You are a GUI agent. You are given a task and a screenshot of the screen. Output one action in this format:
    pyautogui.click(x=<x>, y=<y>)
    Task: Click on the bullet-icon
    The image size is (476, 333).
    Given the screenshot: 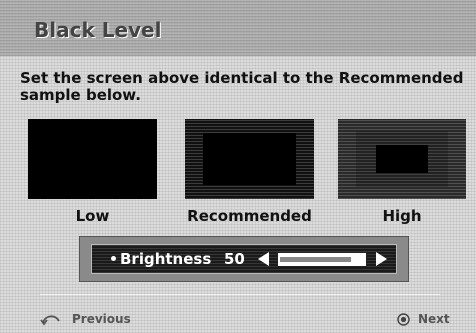 What is the action you would take?
    pyautogui.click(x=113, y=258)
    